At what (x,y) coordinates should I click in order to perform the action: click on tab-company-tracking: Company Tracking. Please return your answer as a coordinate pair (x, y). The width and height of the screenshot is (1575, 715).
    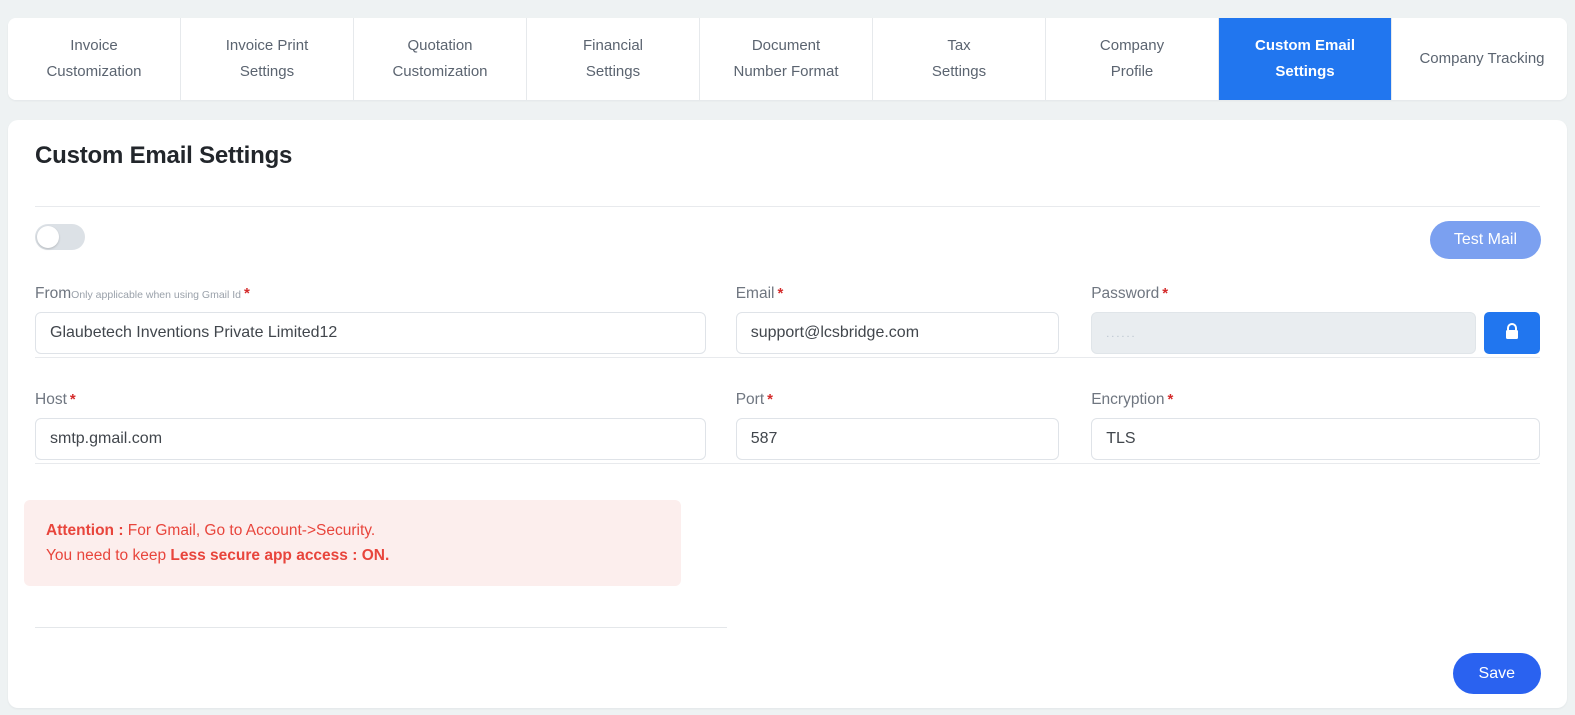
    Looking at the image, I should click on (1479, 59).